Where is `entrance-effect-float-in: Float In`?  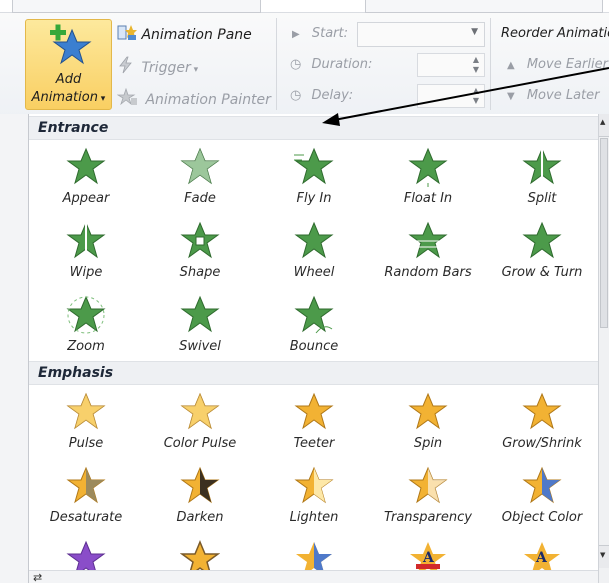
entrance-effect-float-in: Float In is located at coordinates (428, 180).